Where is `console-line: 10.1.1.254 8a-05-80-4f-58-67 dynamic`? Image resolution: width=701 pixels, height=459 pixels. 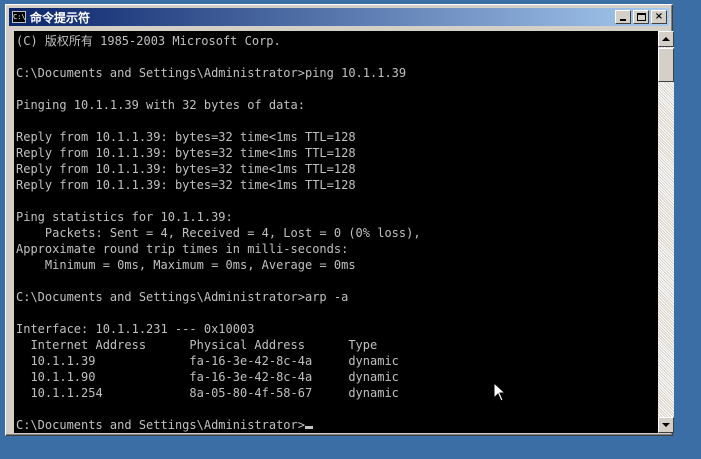
console-line: 10.1.1.254 8a-05-80-4f-58-67 dynamic is located at coordinates (207, 393).